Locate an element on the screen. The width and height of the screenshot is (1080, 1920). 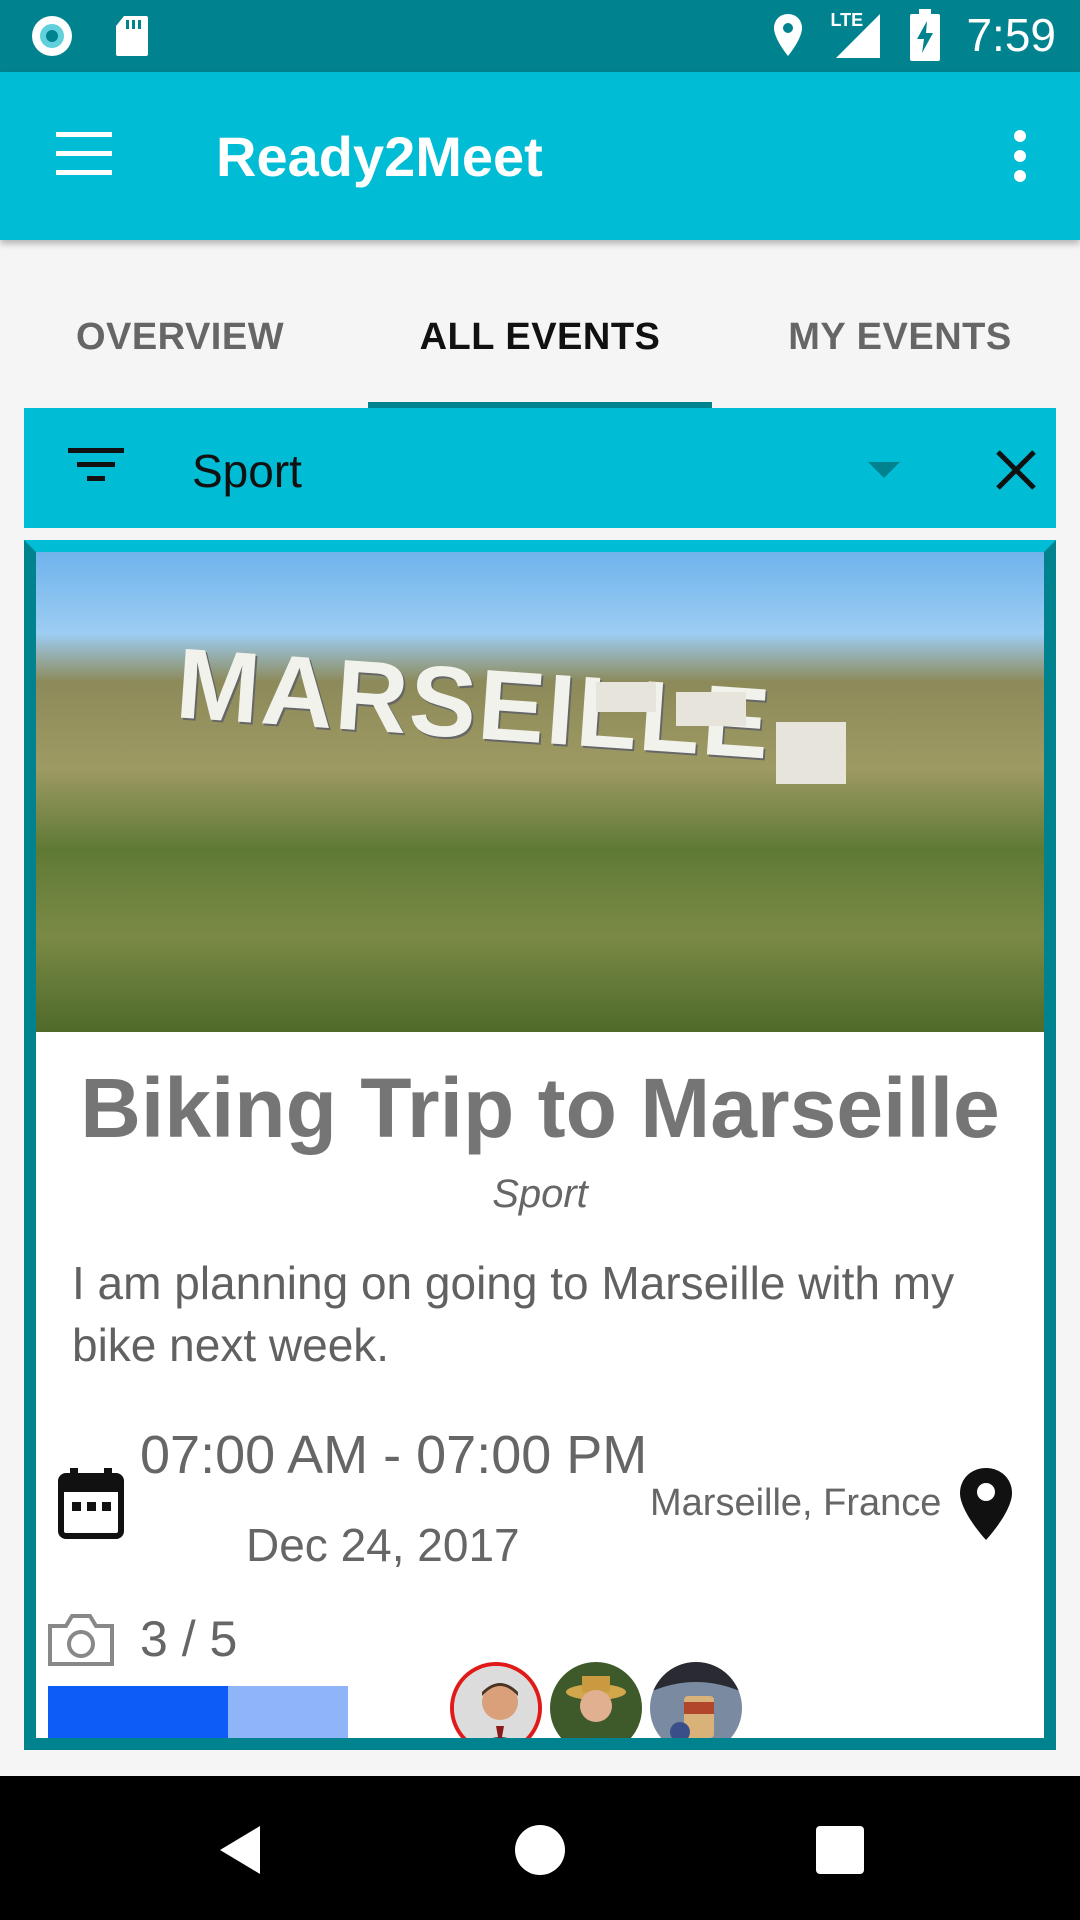
network-label: LTE is located at coordinates (847, 20).